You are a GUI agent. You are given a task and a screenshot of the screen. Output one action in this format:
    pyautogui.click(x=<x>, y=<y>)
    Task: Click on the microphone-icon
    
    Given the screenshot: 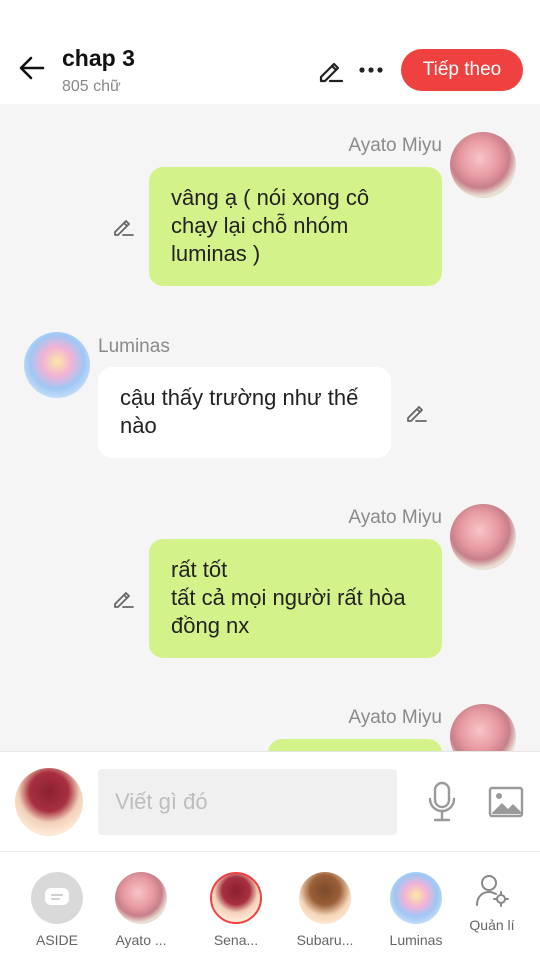 What is the action you would take?
    pyautogui.click(x=442, y=801)
    